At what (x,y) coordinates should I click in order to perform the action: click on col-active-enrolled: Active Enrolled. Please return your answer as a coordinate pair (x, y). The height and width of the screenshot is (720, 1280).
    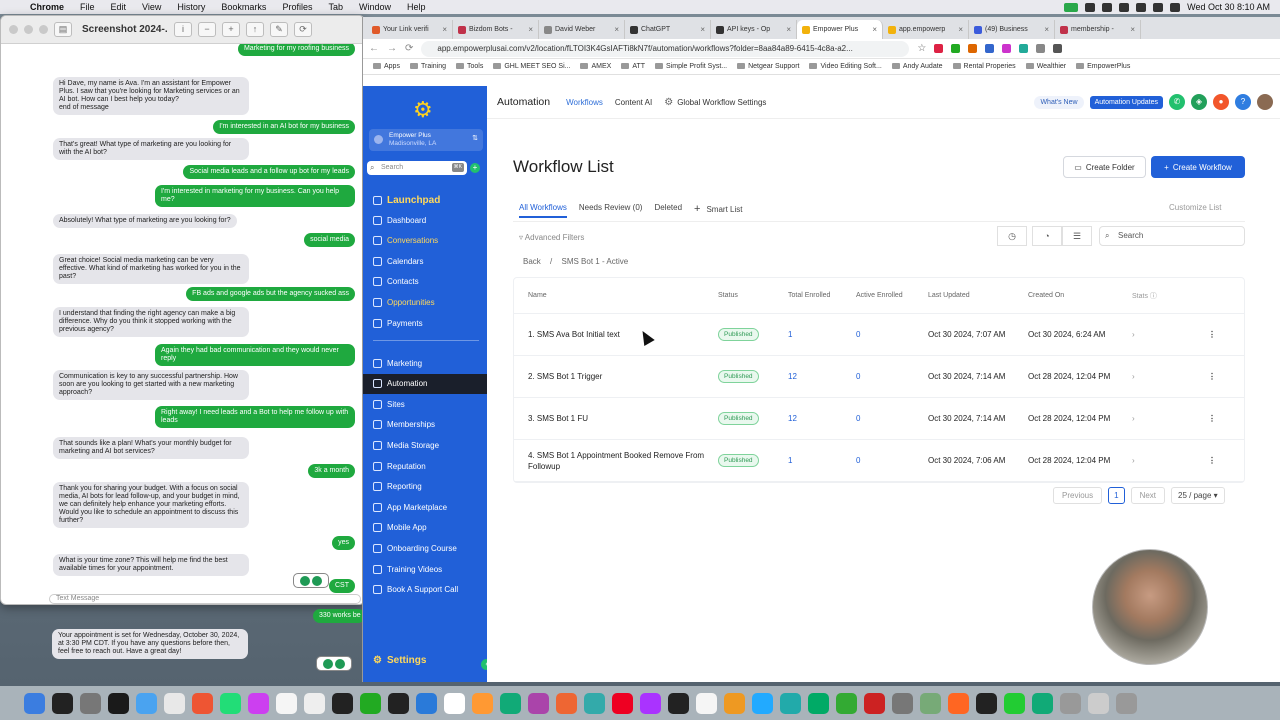
    Looking at the image, I should click on (892, 295).